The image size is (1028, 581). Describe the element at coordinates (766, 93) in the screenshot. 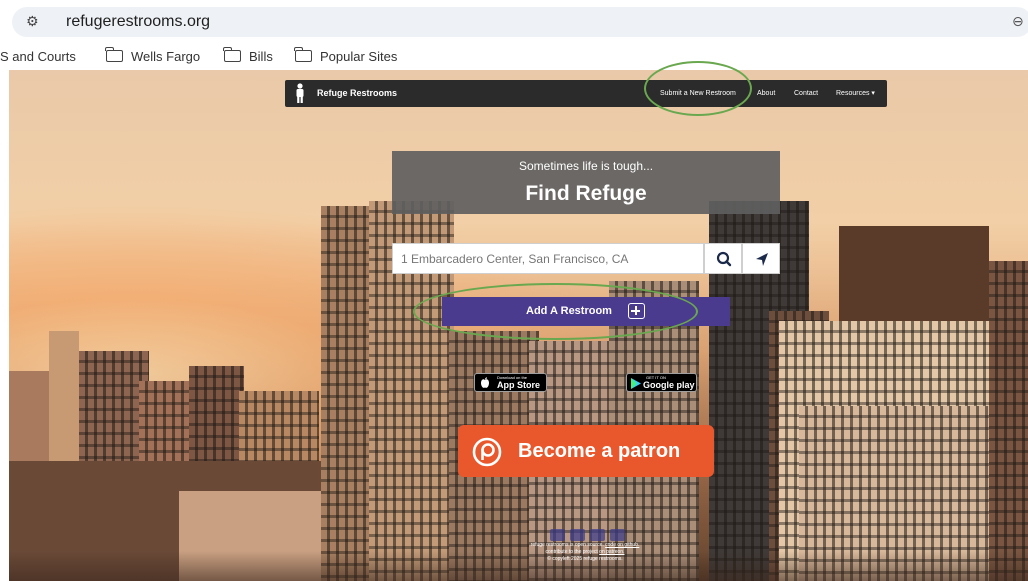

I see `nav-about: About` at that location.